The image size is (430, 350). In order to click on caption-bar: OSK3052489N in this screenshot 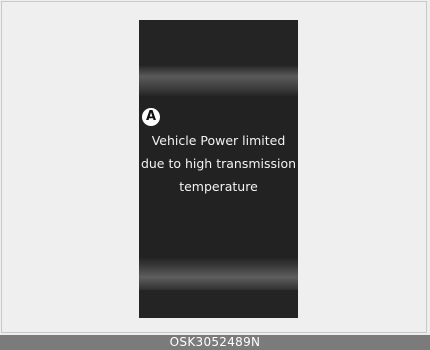, I will do `click(215, 342)`.